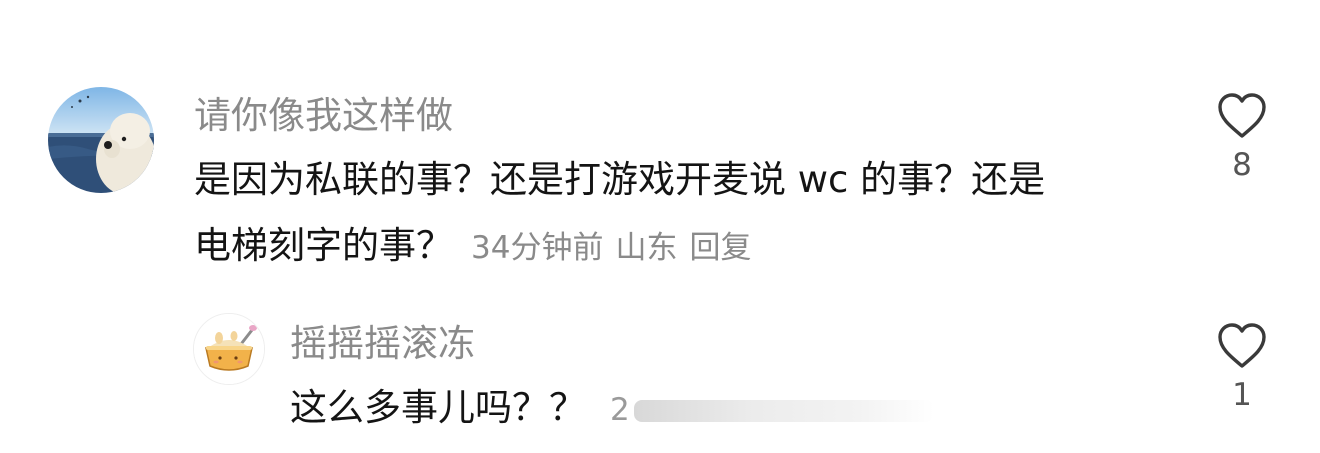  Describe the element at coordinates (620, 179) in the screenshot. I see `comment-text-line: 是因为私联的事？还是打游戏开麦说 wc 的事？还是` at that location.